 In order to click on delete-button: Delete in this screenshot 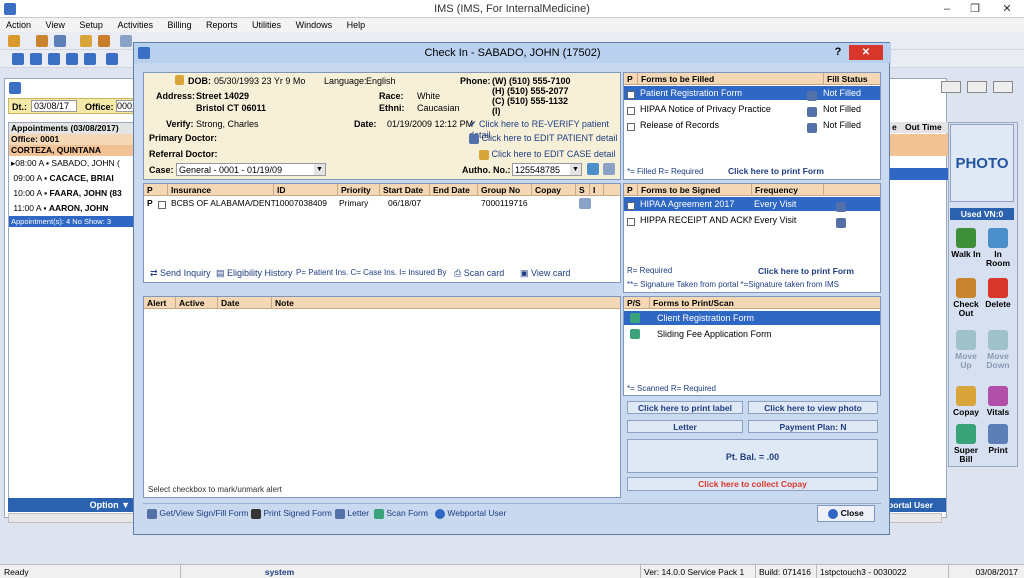, I will do `click(998, 293)`.